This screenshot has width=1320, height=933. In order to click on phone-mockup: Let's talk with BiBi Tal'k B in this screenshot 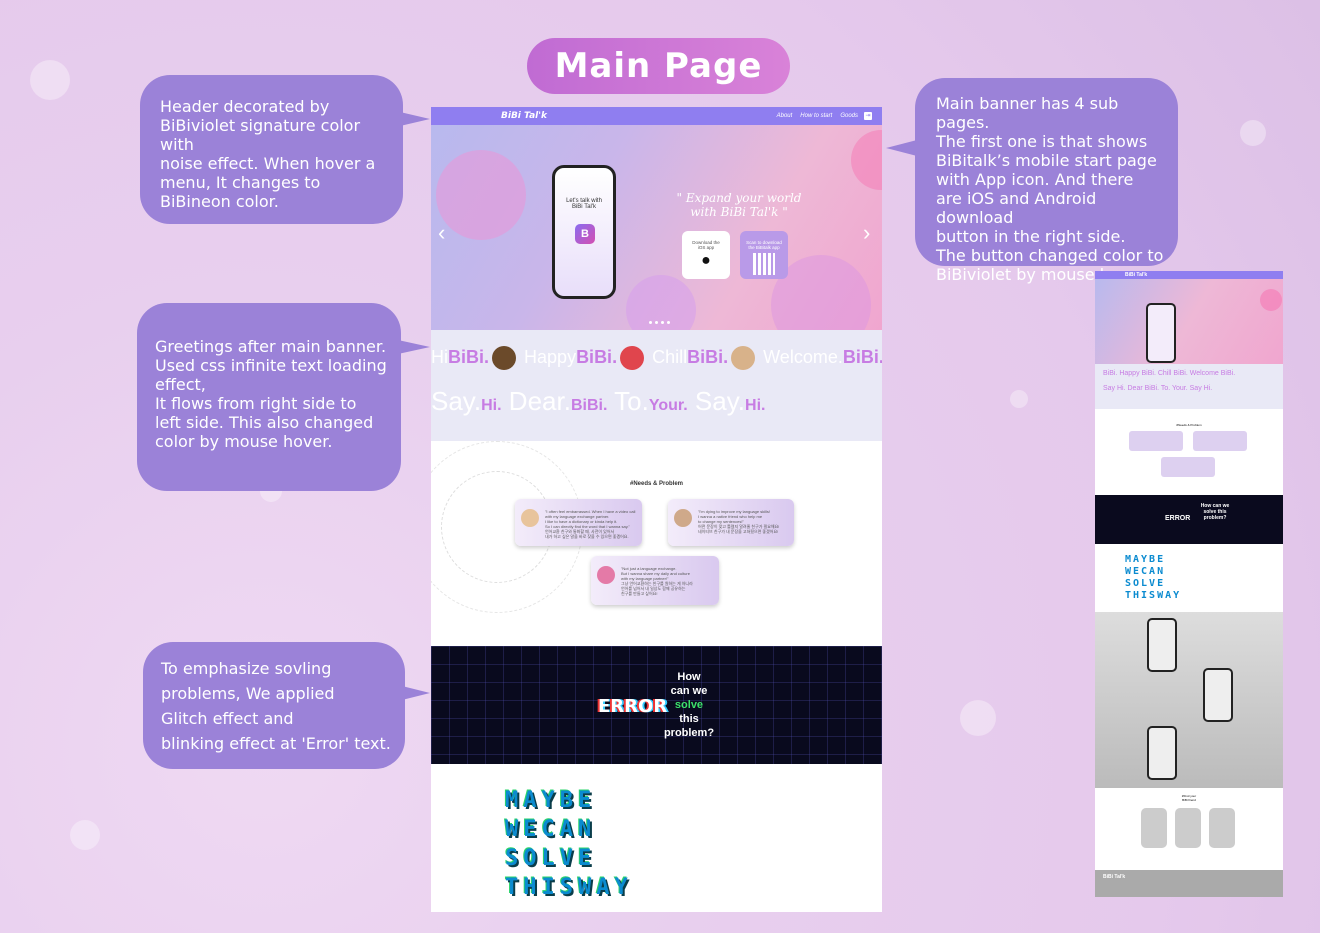, I will do `click(584, 232)`.